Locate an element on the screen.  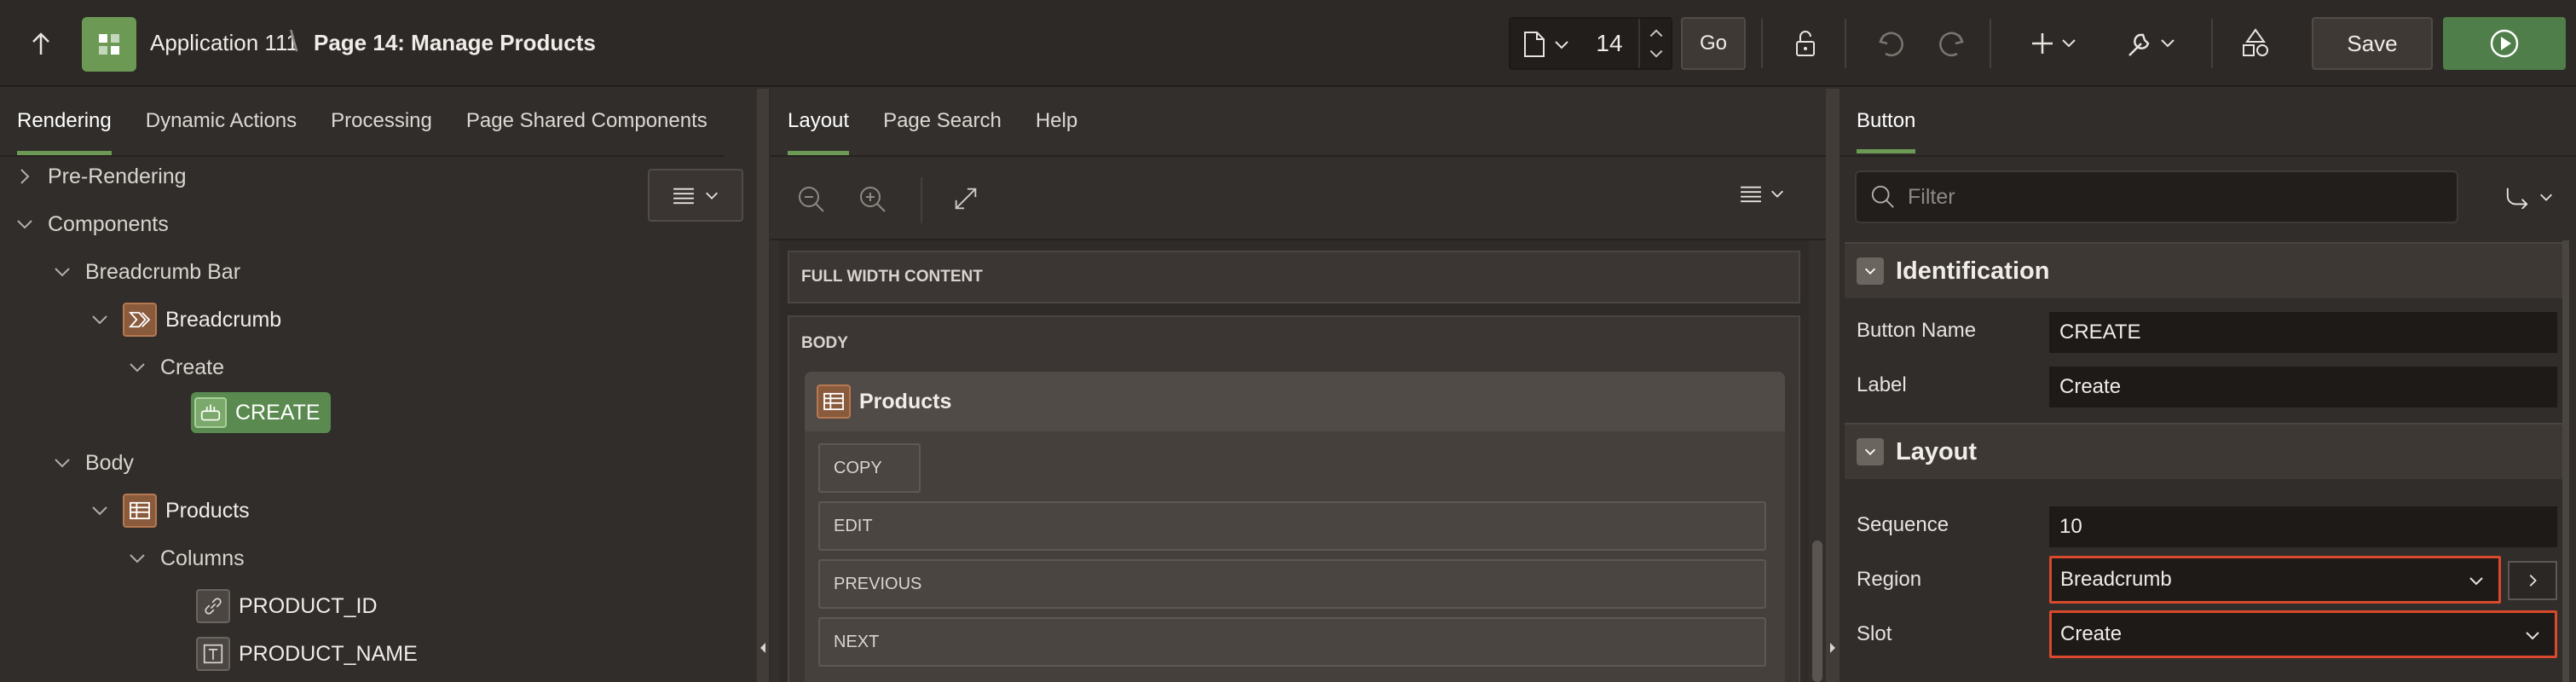
sequence-field: 10 is located at coordinates (2303, 526).